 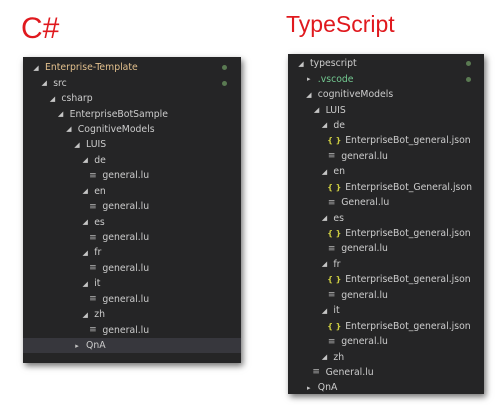 What do you see at coordinates (386, 187) in the screenshot?
I see `tree-file-enterprisebot-general-json: { } EnterpriseBot_General.json` at bounding box center [386, 187].